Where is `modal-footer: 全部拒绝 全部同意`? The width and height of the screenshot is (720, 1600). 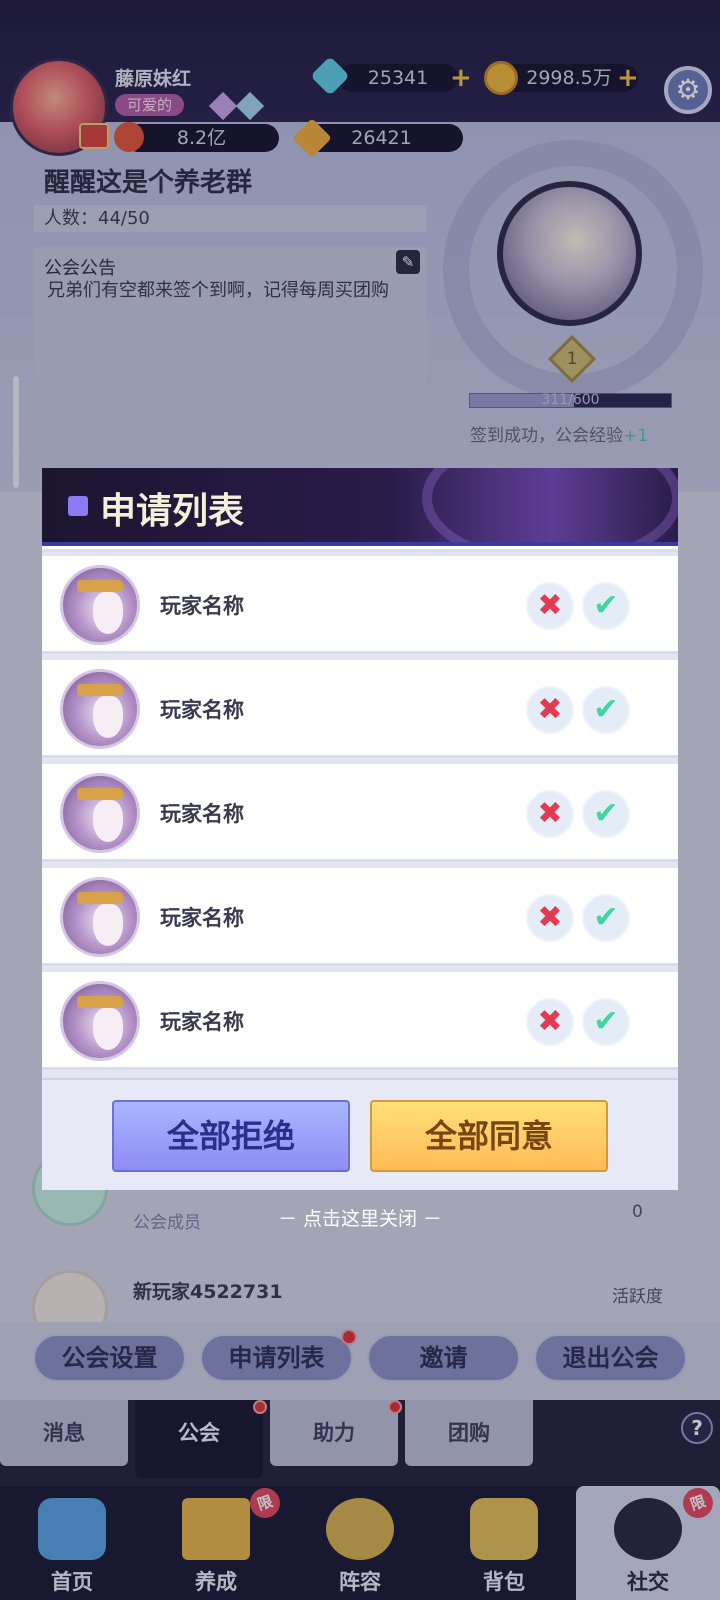 modal-footer: 全部拒绝 全部同意 is located at coordinates (360, 1134).